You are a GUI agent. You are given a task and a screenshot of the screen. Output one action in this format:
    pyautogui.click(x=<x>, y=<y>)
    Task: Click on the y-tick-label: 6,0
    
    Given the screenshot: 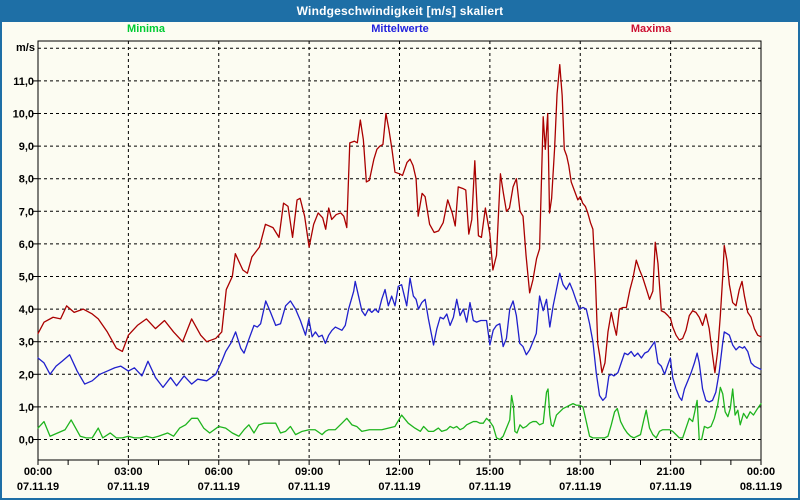 What is the action you would take?
    pyautogui.click(x=26, y=245)
    